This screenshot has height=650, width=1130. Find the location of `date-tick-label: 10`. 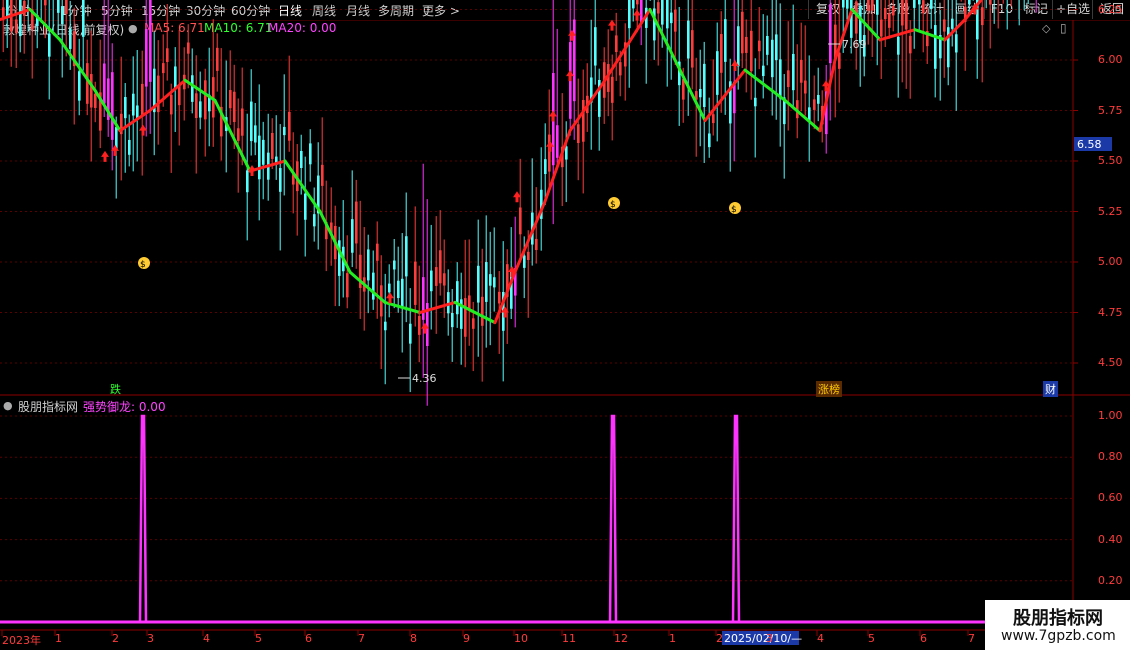

date-tick-label: 10 is located at coordinates (521, 638).